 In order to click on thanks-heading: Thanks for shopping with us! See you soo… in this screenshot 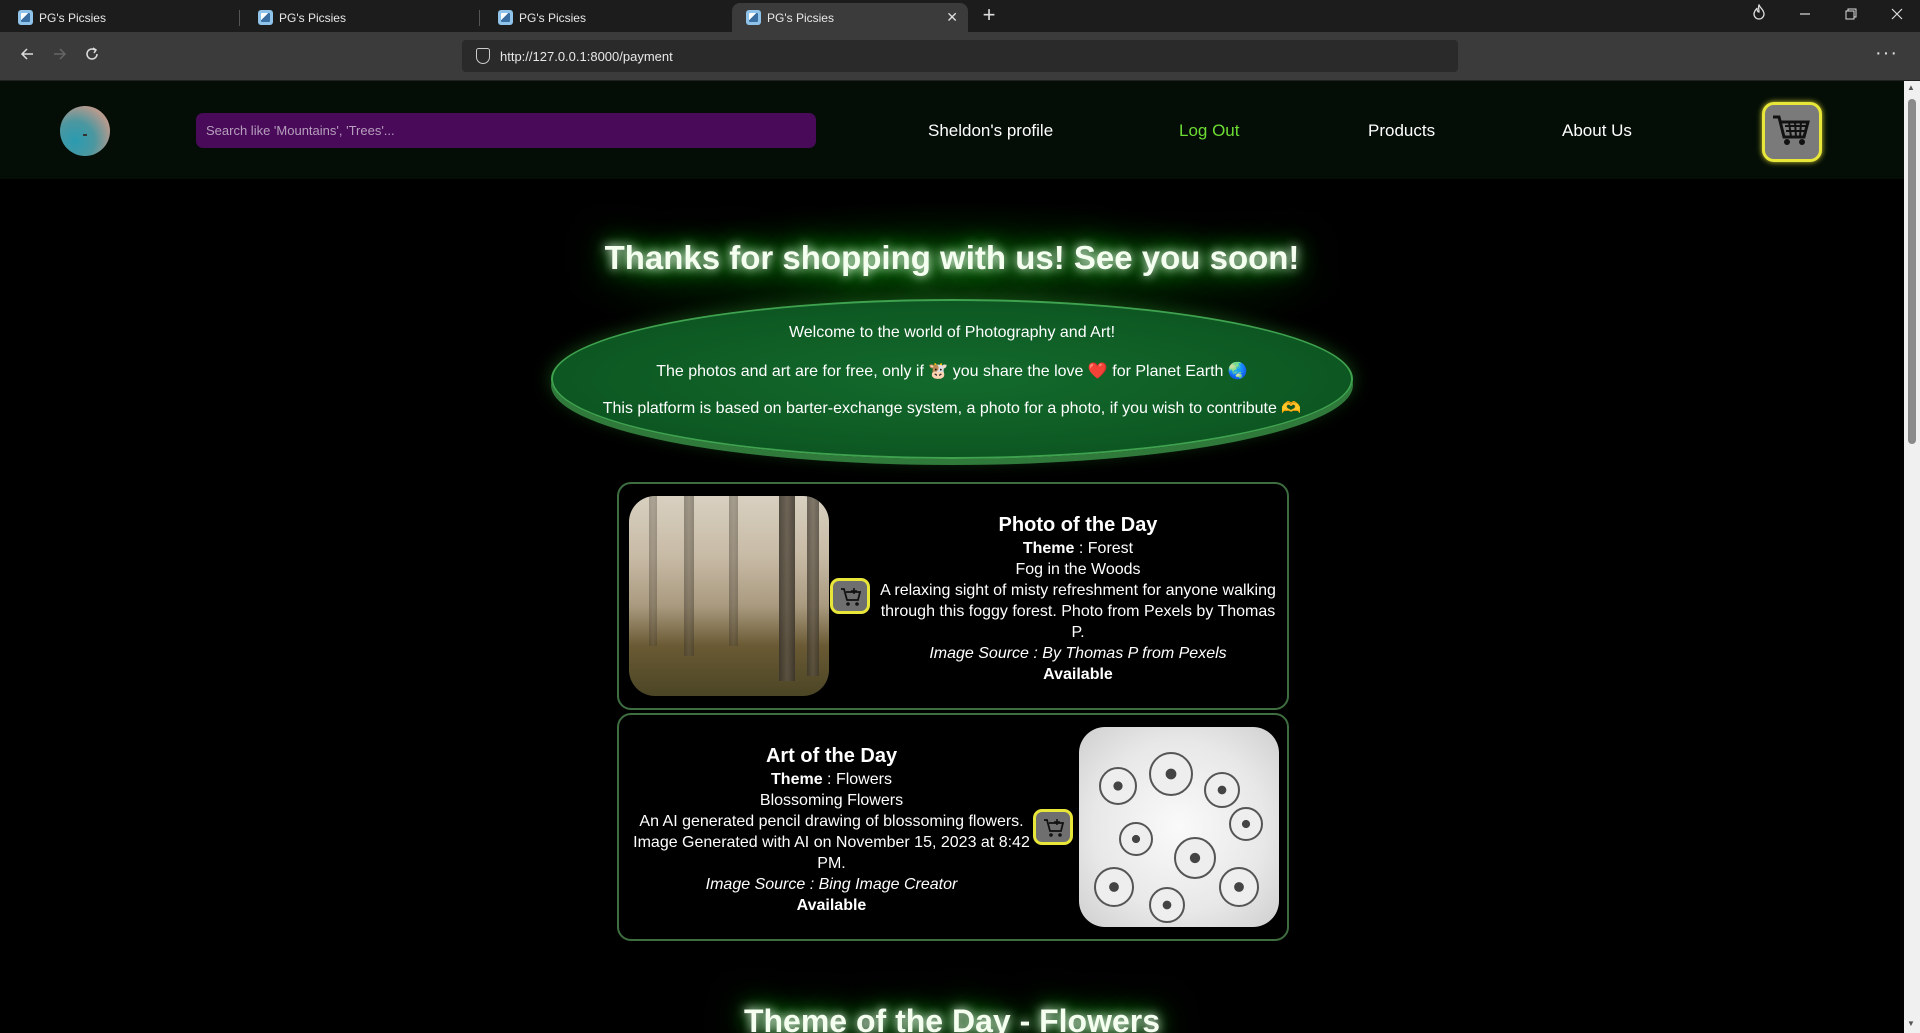, I will do `click(952, 257)`.